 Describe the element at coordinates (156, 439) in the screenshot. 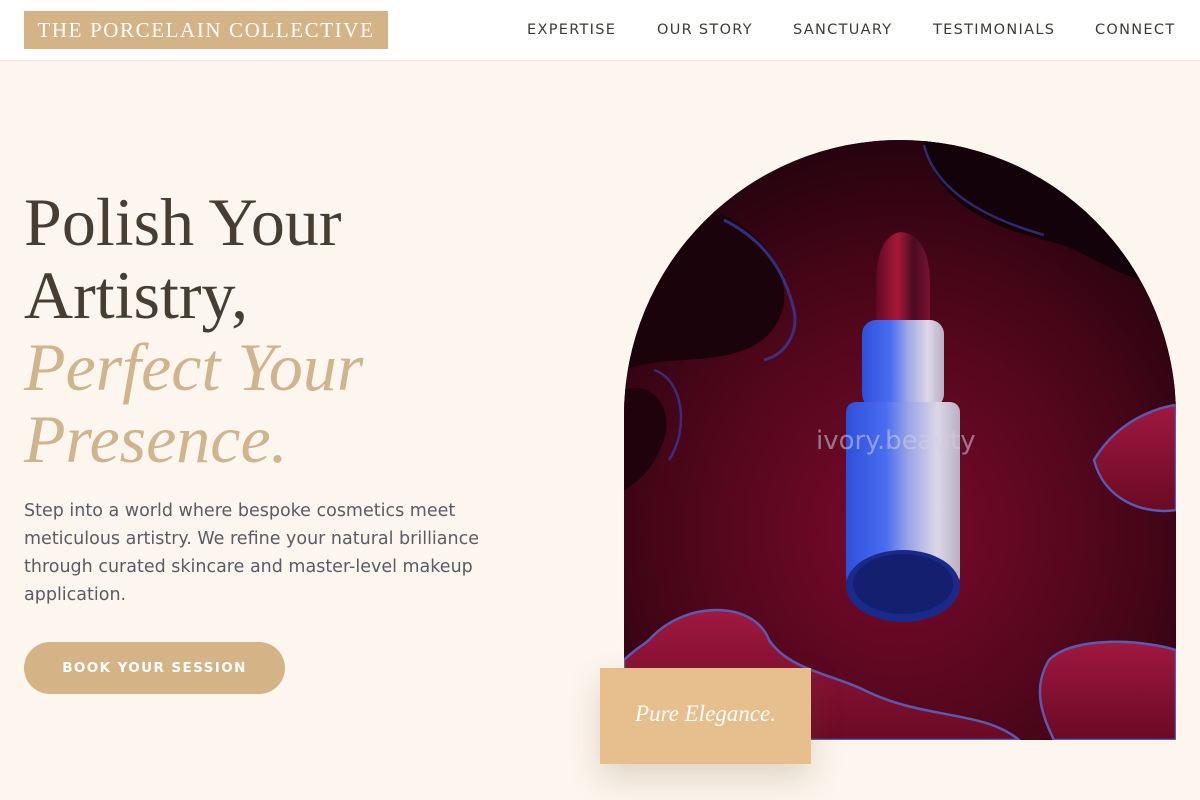

I see `hero-title-line-4: Presence.` at that location.